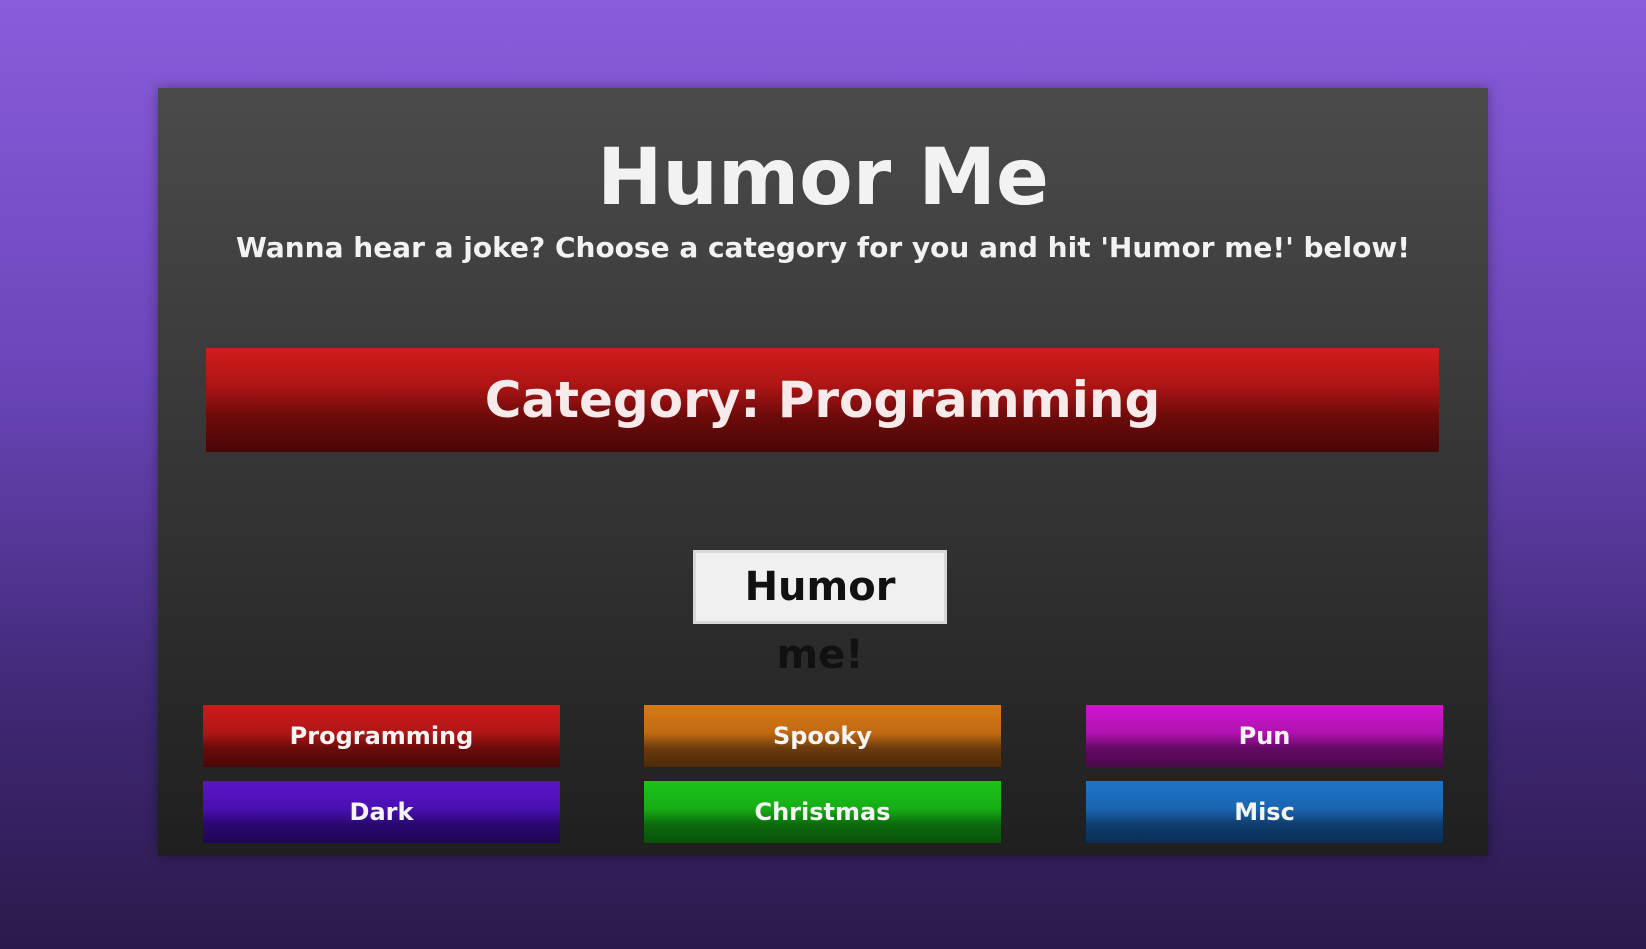 This screenshot has width=1646, height=949. What do you see at coordinates (1264, 736) in the screenshot?
I see `category-button-pun: Pun` at bounding box center [1264, 736].